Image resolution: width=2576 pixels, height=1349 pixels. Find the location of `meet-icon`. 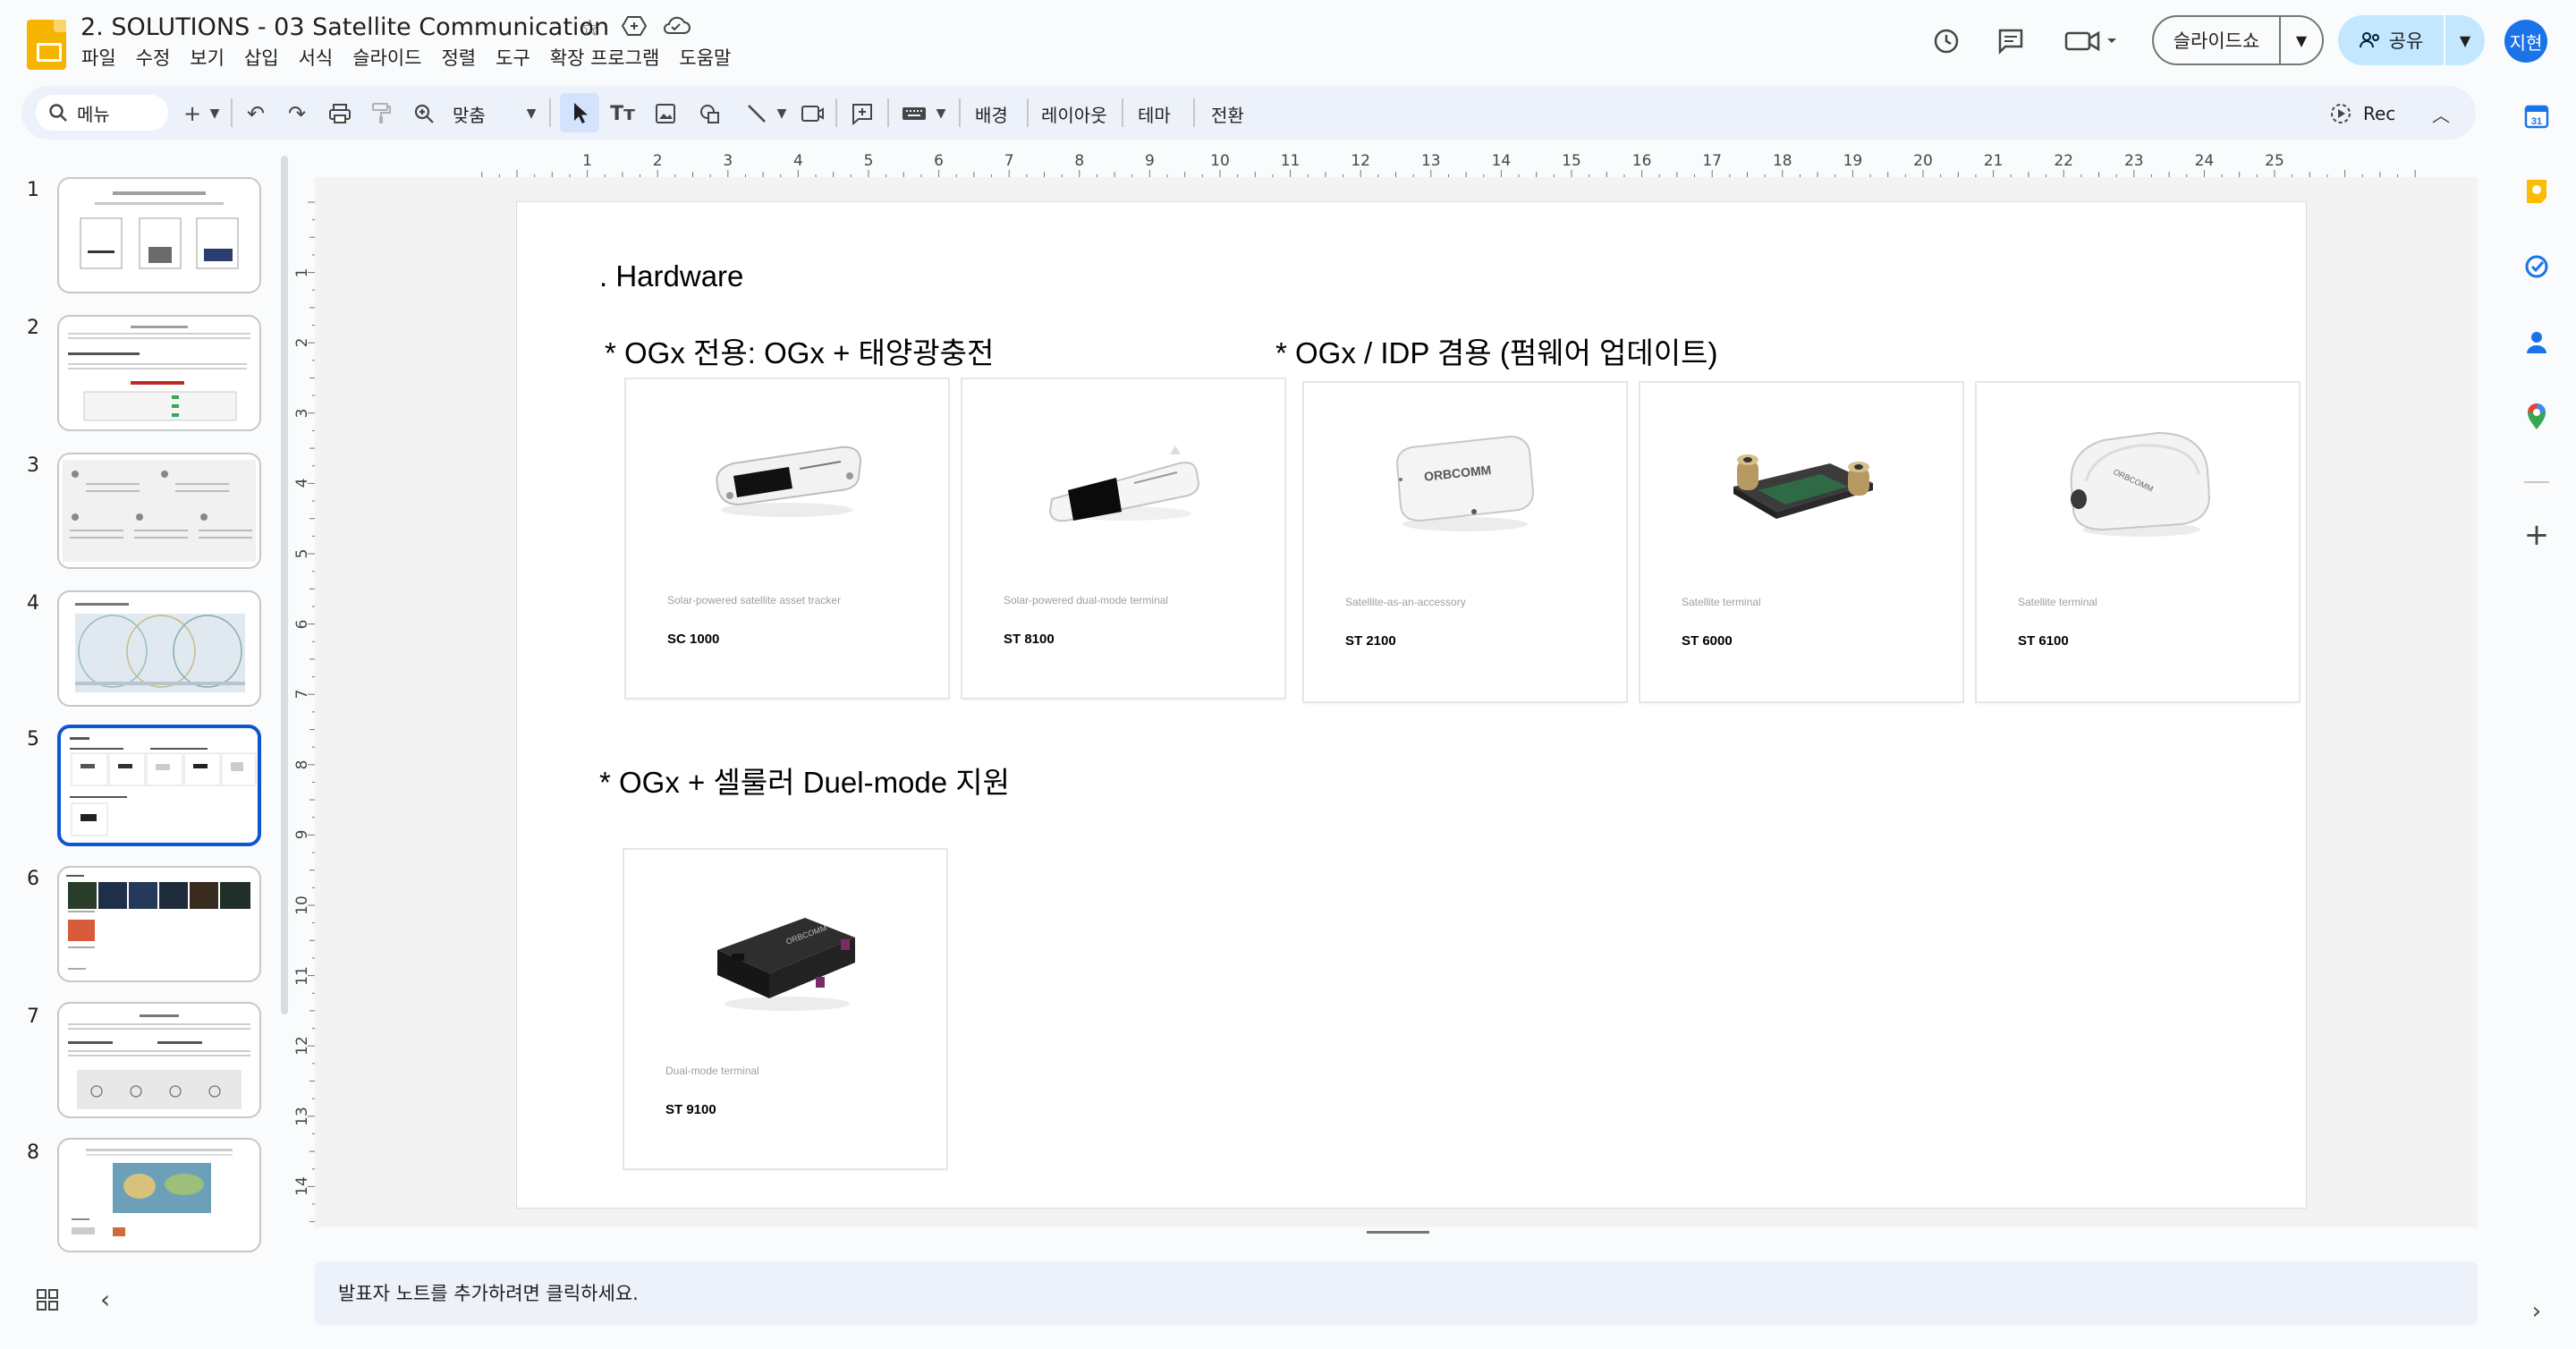

meet-icon is located at coordinates (2092, 41).